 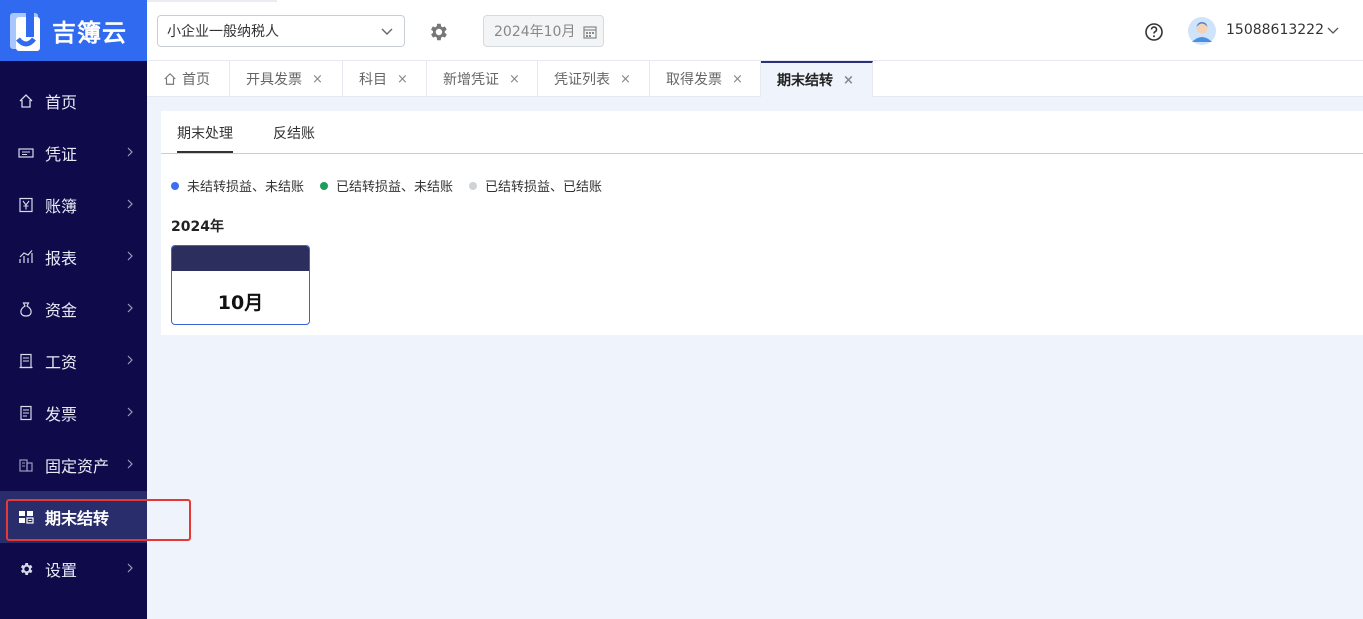 I want to click on document-icon, so click(x=26, y=361).